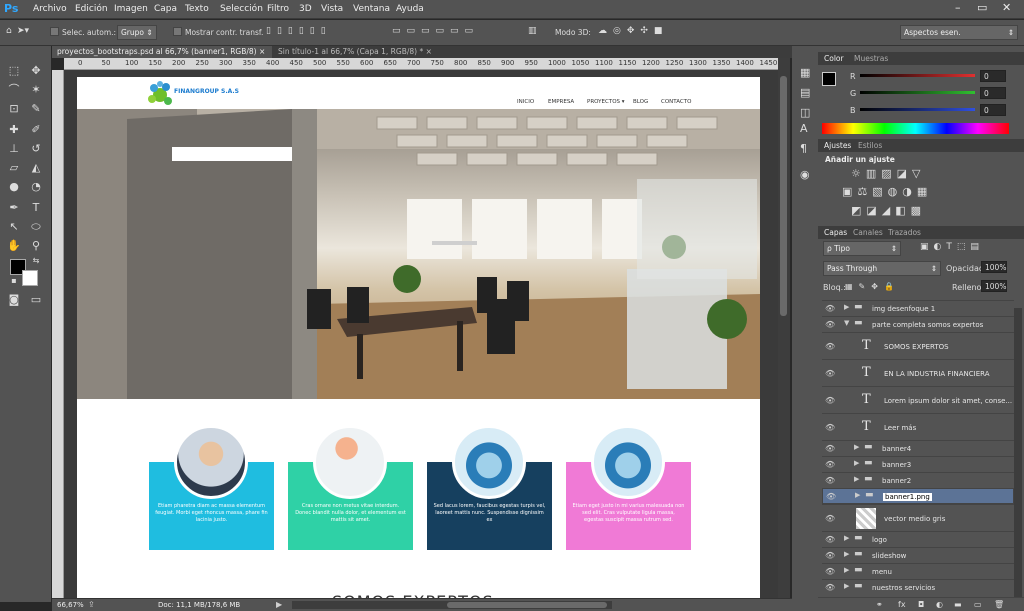 The height and width of the screenshot is (611, 1024). Describe the element at coordinates (36, 71) in the screenshot. I see `move-tool-icon: ✥` at that location.